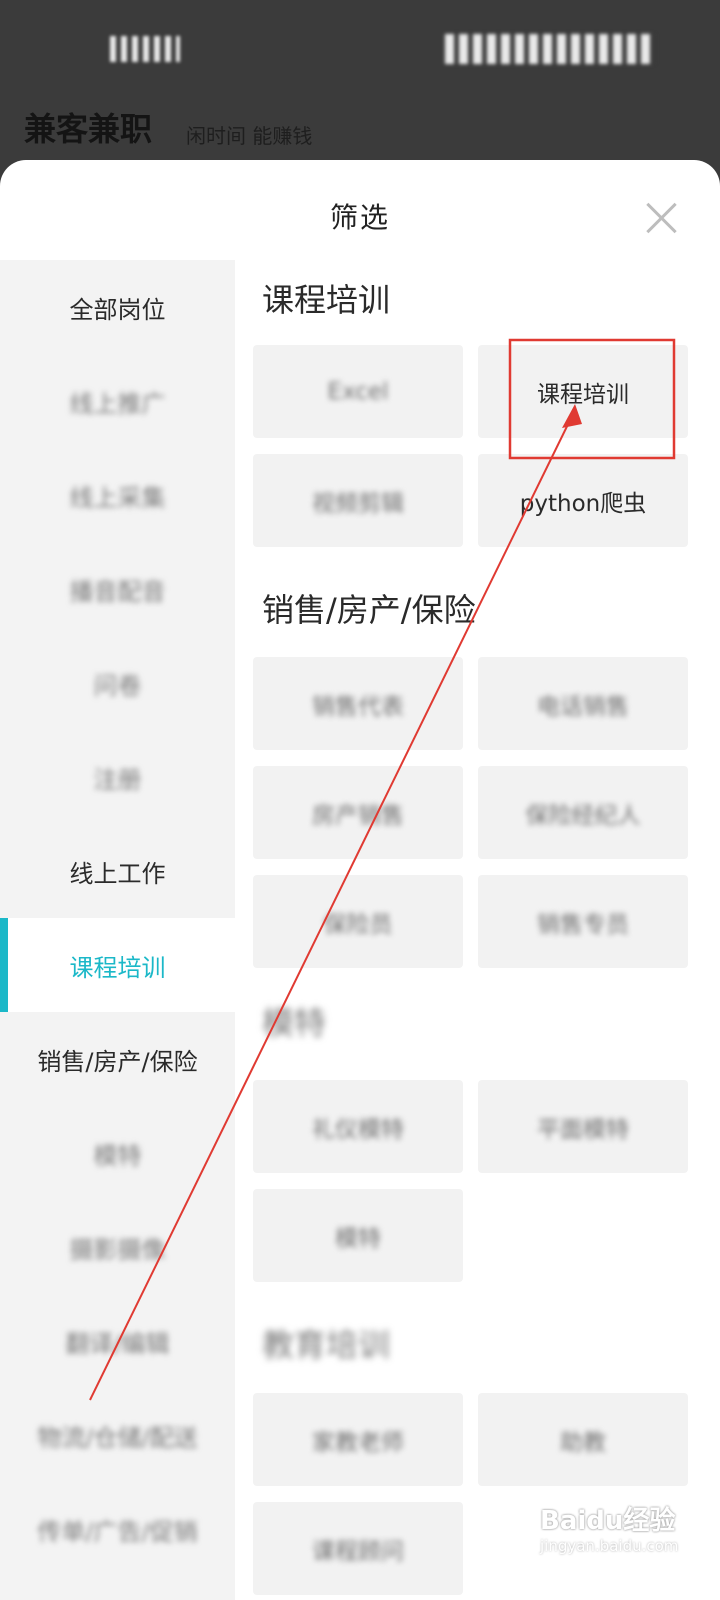 This screenshot has width=720, height=1600. Describe the element at coordinates (583, 1129) in the screenshot. I see `filter-chip-label: 平面模特` at that location.